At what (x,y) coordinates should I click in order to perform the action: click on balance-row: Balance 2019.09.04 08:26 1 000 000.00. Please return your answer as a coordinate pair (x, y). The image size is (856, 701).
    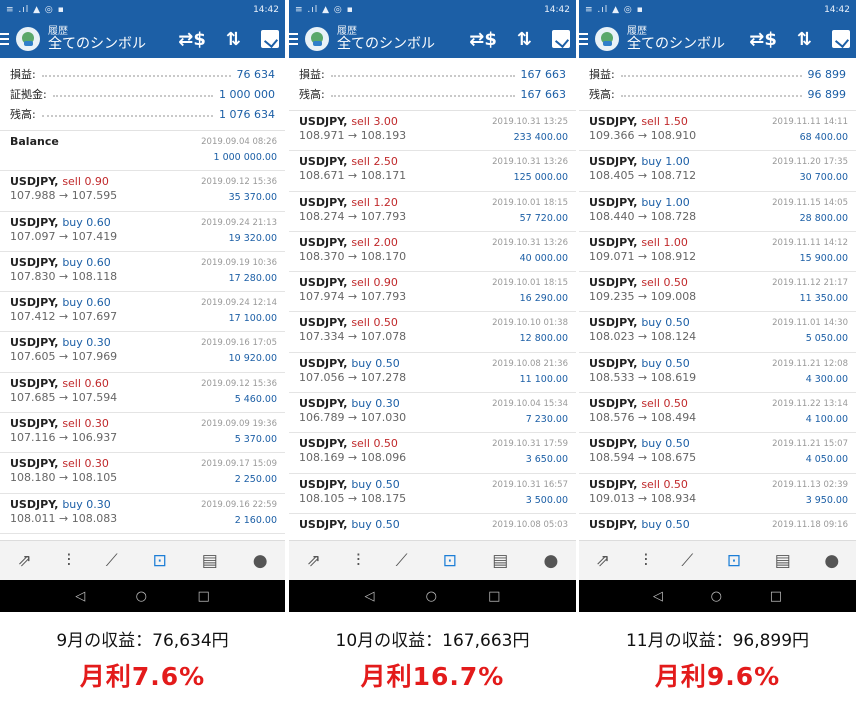
    Looking at the image, I should click on (142, 151).